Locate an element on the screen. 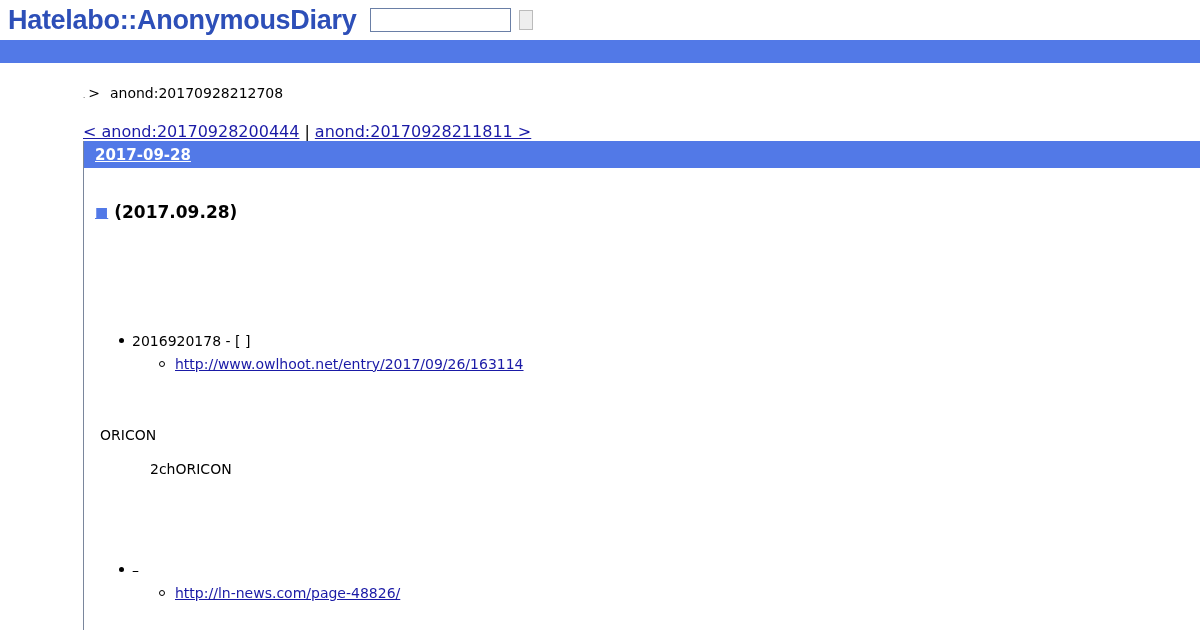 Image resolution: width=1200 pixels, height=630 pixels. breadcrumb-current: anond:20170928212708 is located at coordinates (196, 93).